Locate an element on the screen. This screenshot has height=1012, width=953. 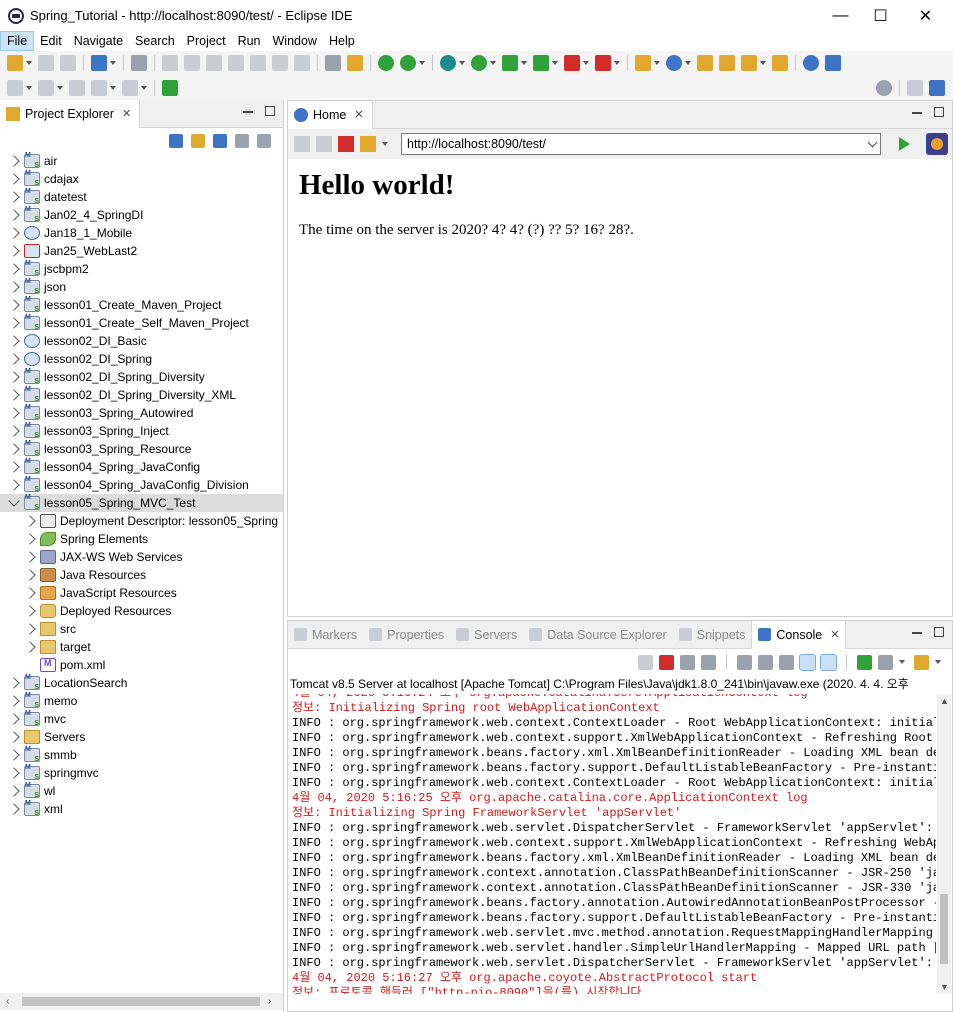
tab-markers: Markers is located at coordinates (325, 635).